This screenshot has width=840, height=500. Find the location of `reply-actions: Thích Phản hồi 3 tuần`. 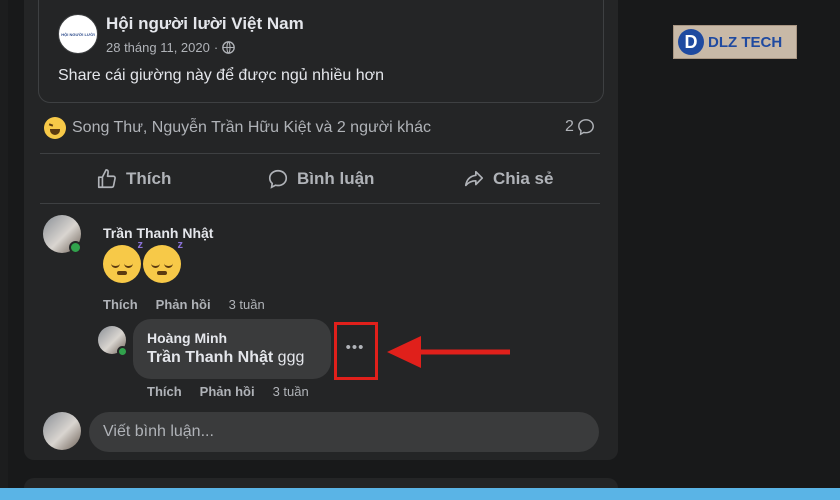

reply-actions: Thích Phản hồi 3 tuần is located at coordinates (237, 391).